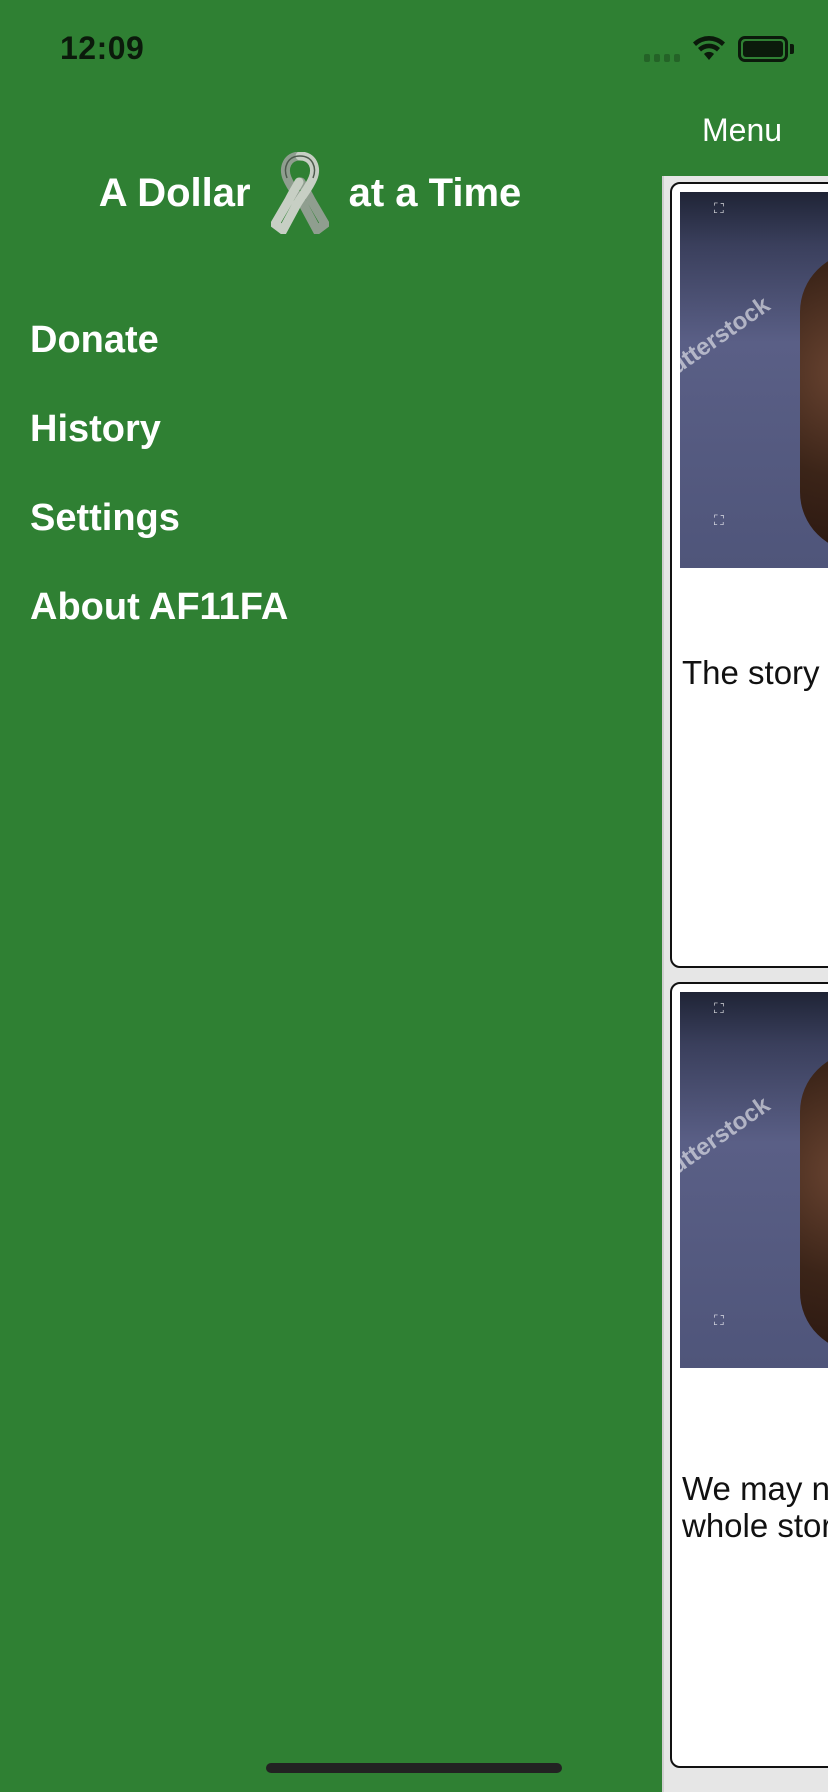 This screenshot has width=828, height=1792. Describe the element at coordinates (159, 429) in the screenshot. I see `menu-item-history: History` at that location.